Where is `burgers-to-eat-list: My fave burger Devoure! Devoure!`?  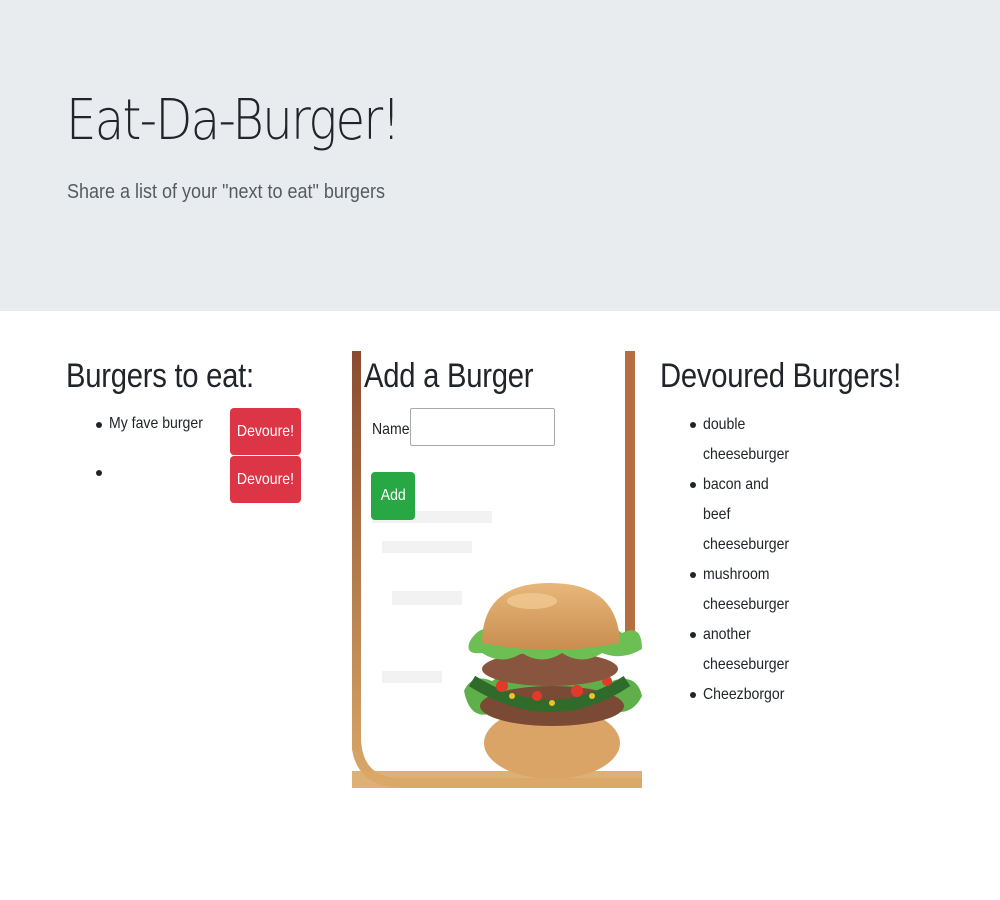
burgers-to-eat-list: My fave burger Devoure! Devoure! is located at coordinates (186, 456).